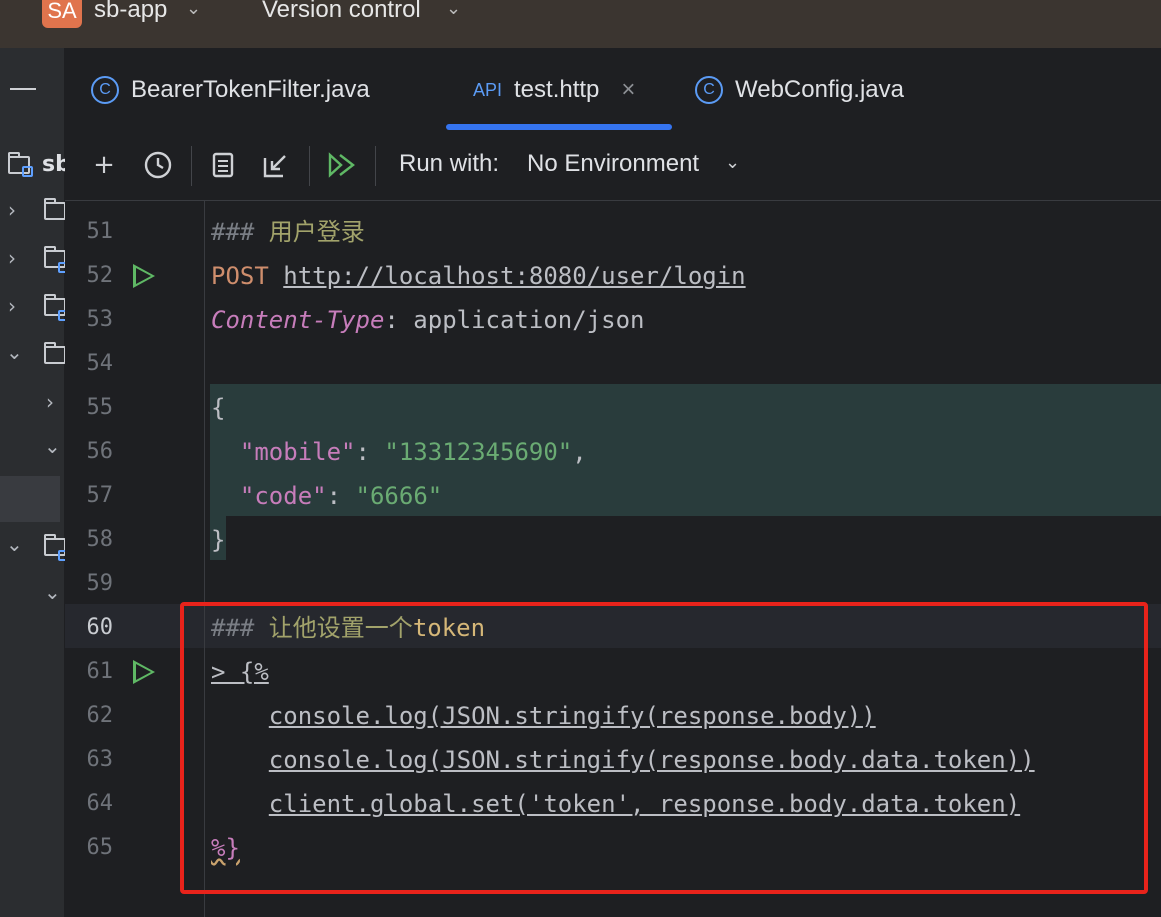 The height and width of the screenshot is (917, 1161). Describe the element at coordinates (218, 540) in the screenshot. I see `code-text: }` at that location.